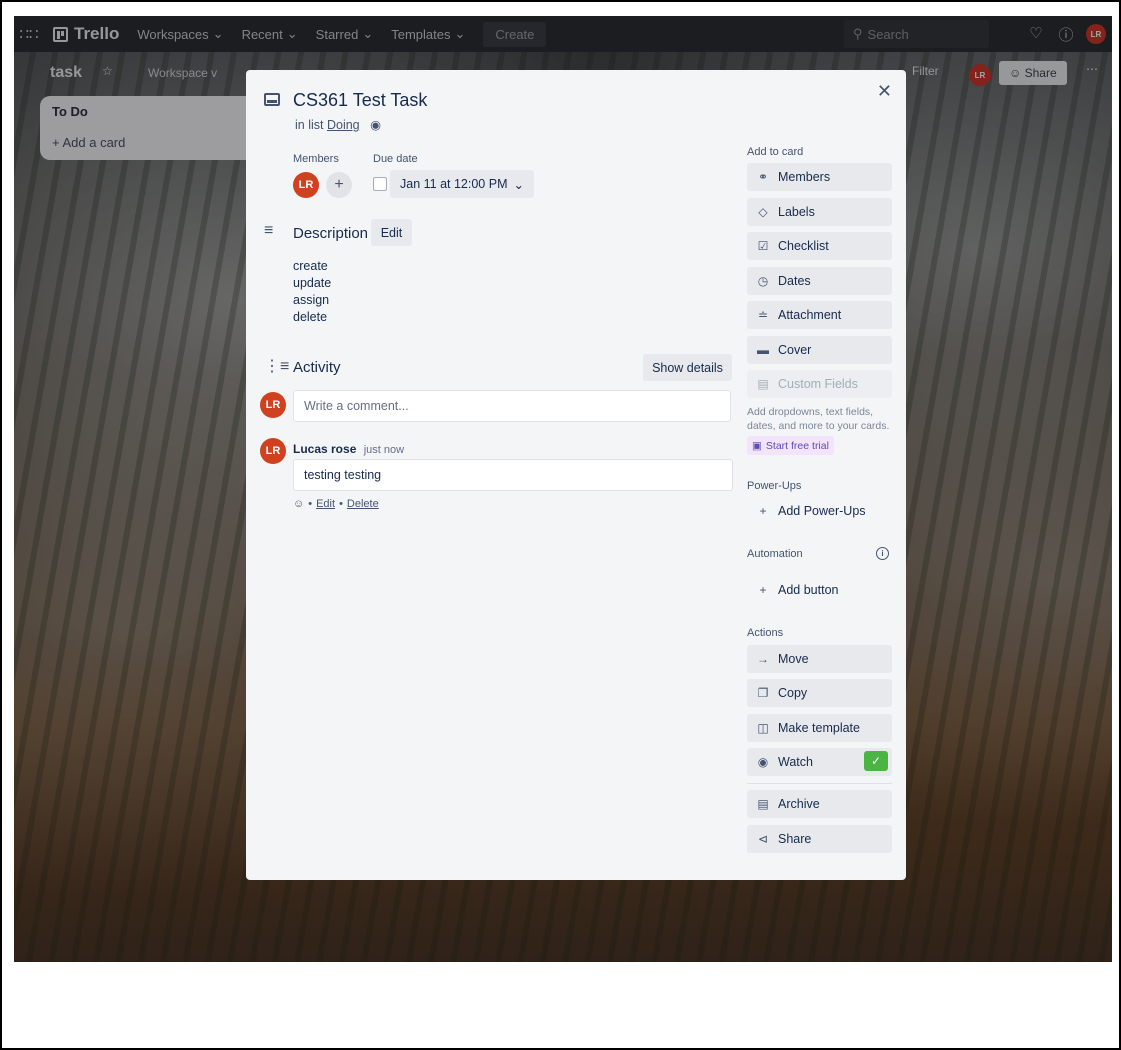 The image size is (1121, 1050). Describe the element at coordinates (795, 350) in the screenshot. I see `cover-button-label: Cover` at that location.